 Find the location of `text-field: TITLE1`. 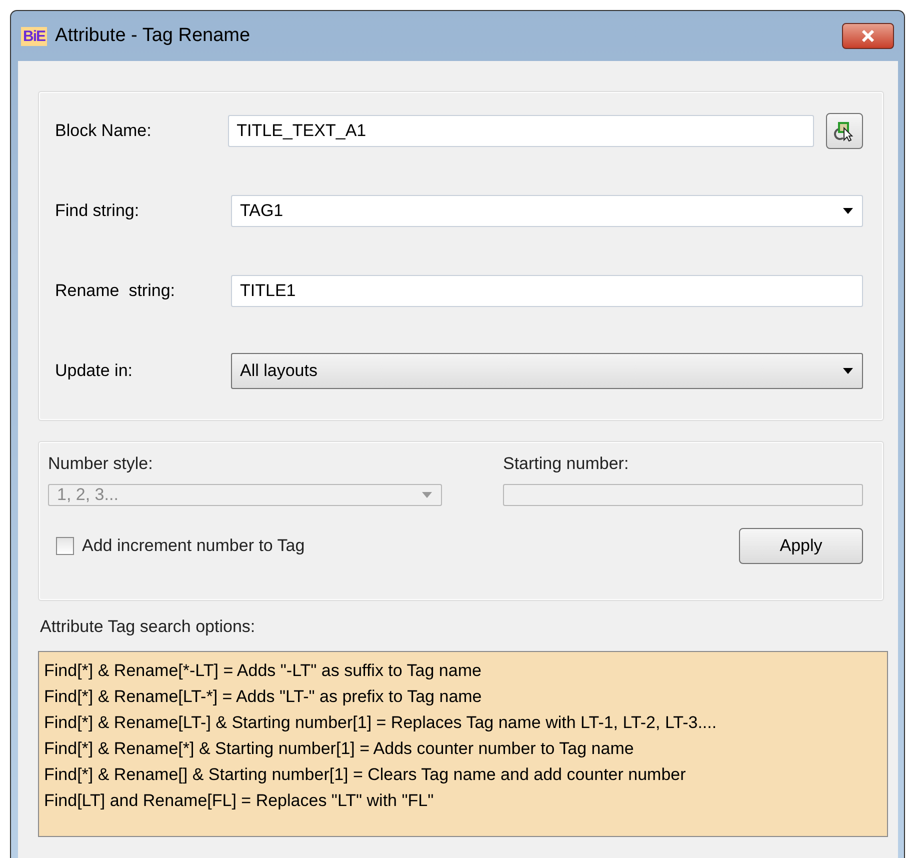

text-field: TITLE1 is located at coordinates (547, 291).